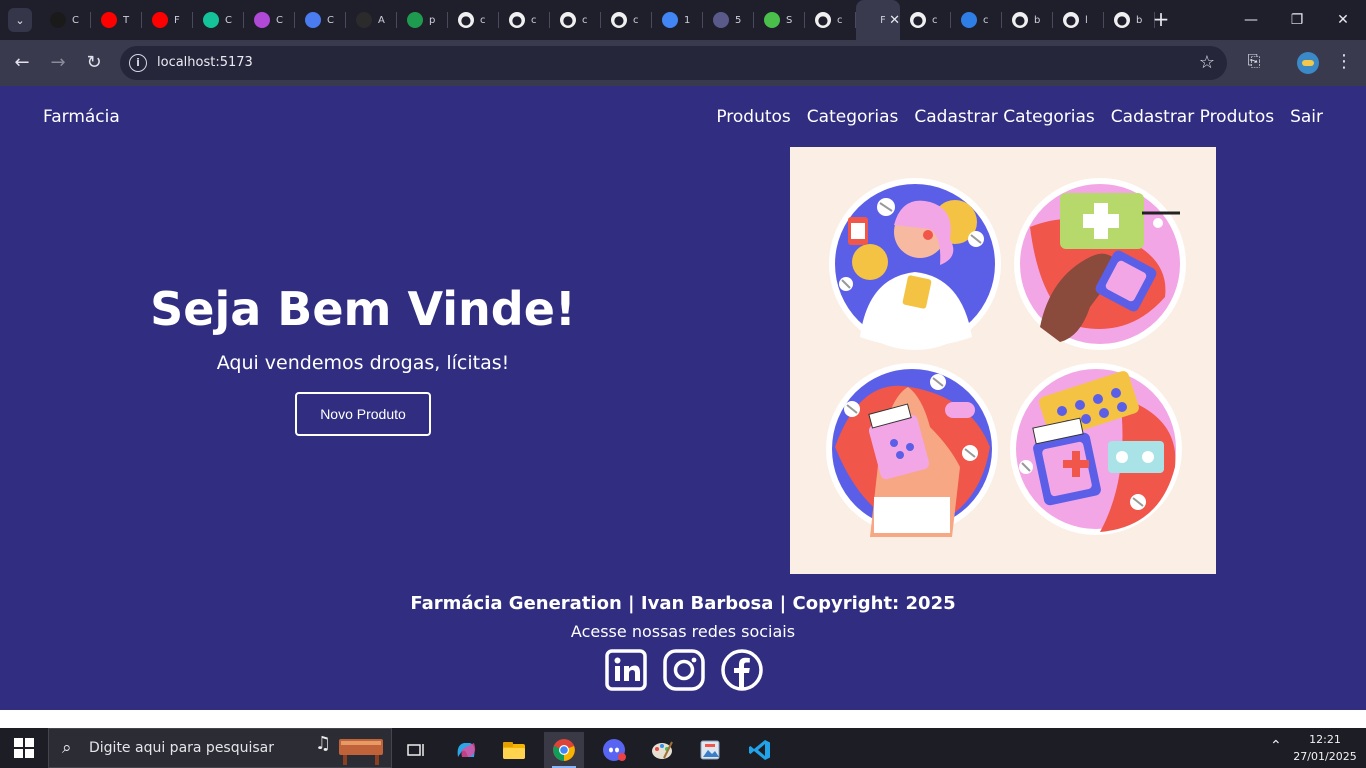 The width and height of the screenshot is (1366, 768). What do you see at coordinates (673, 63) in the screenshot?
I see `address-bar: i localhost:5173 ☆` at bounding box center [673, 63].